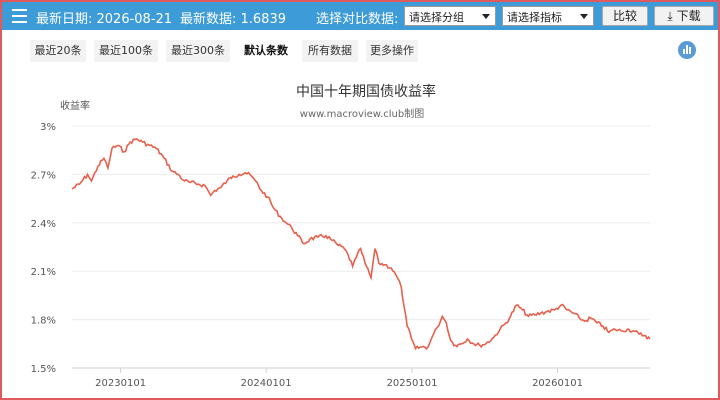 This screenshot has width=720, height=400. I want to click on group-select-value: 请选择分组, so click(436, 17).